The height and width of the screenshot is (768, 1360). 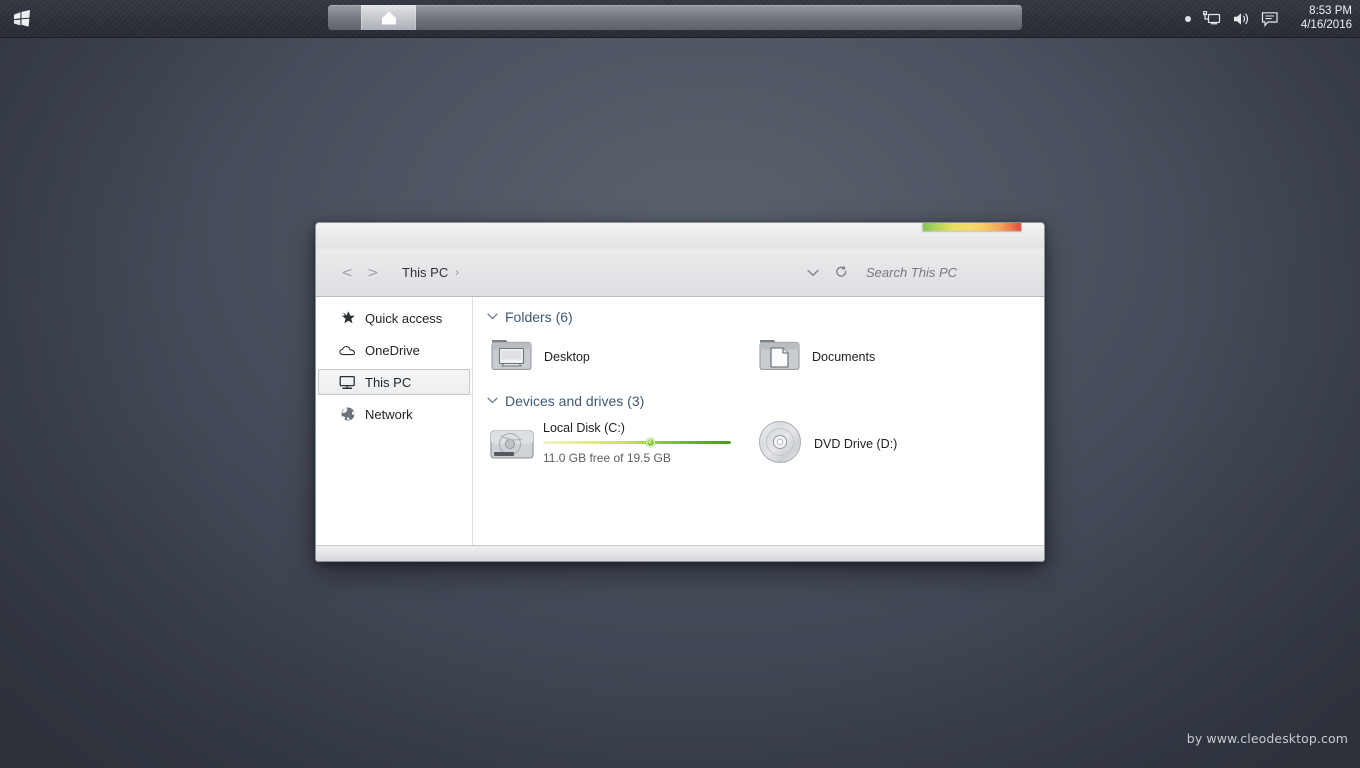 I want to click on watermark: by www.cleodesktop.com, so click(x=1267, y=738).